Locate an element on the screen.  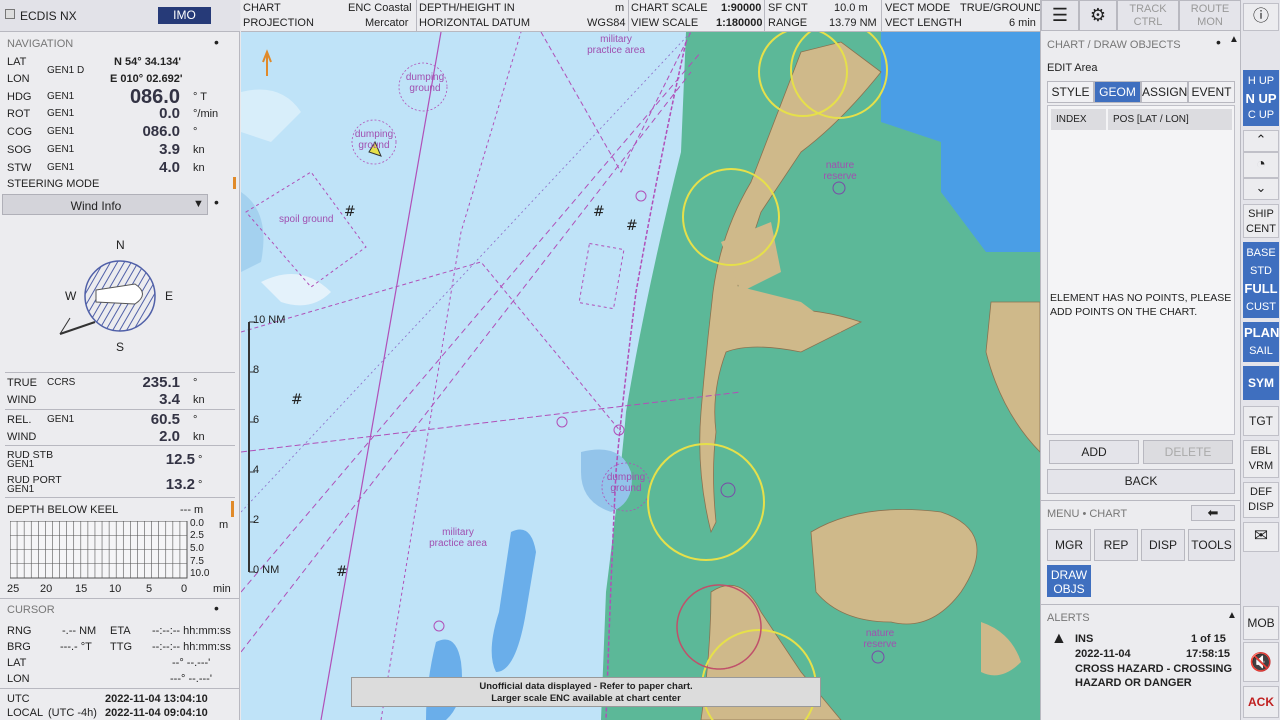
nav-pin-icon: • is located at coordinates (216, 42).